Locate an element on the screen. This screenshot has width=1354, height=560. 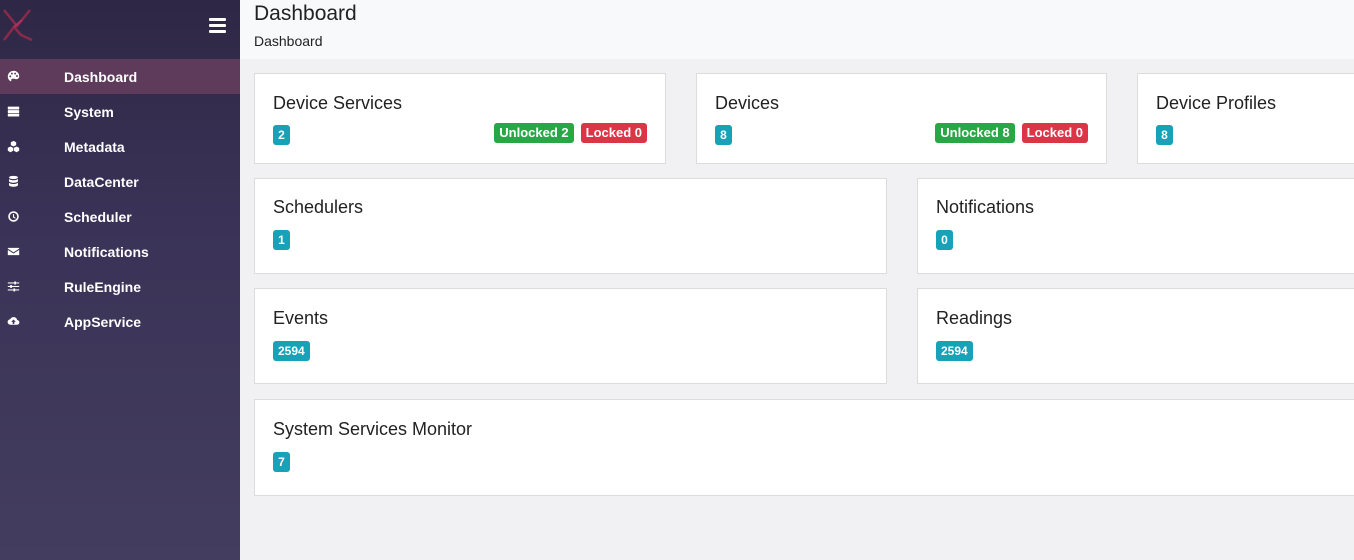
schedulers-card: Schedulers 1 is located at coordinates (570, 226).